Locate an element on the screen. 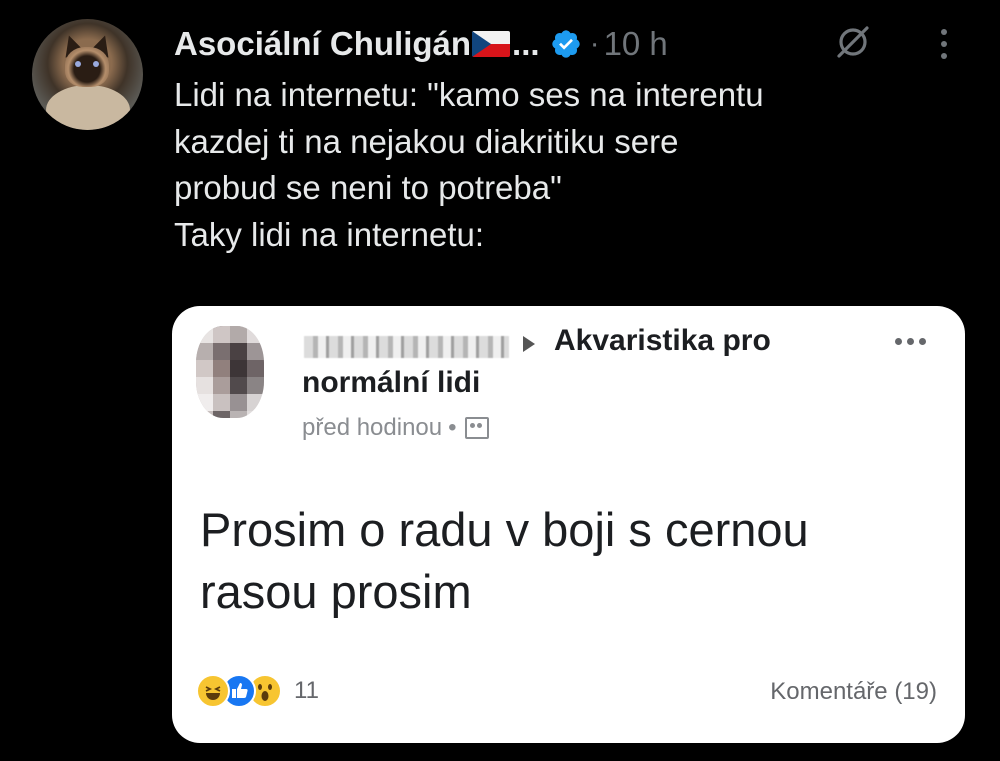 This screenshot has height=761, width=1000. post-time: před hodinou is located at coordinates (372, 427).